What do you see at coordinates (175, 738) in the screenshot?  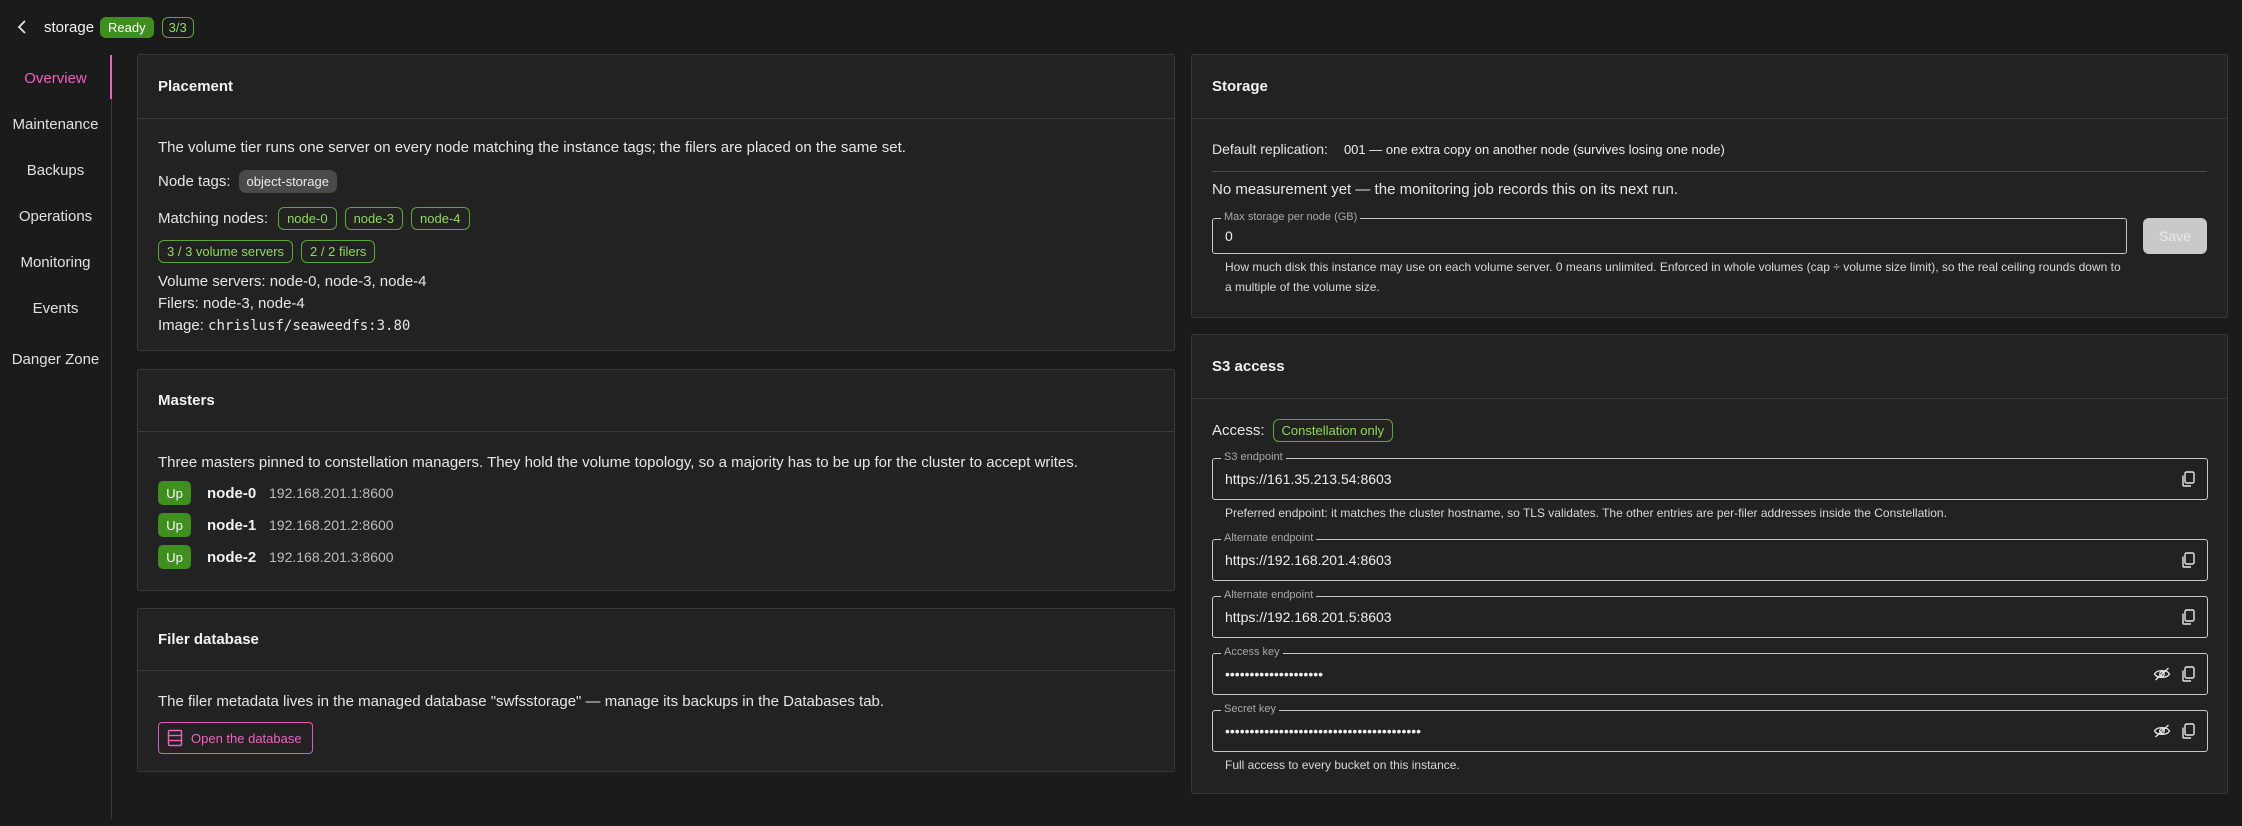 I see `database-icon` at bounding box center [175, 738].